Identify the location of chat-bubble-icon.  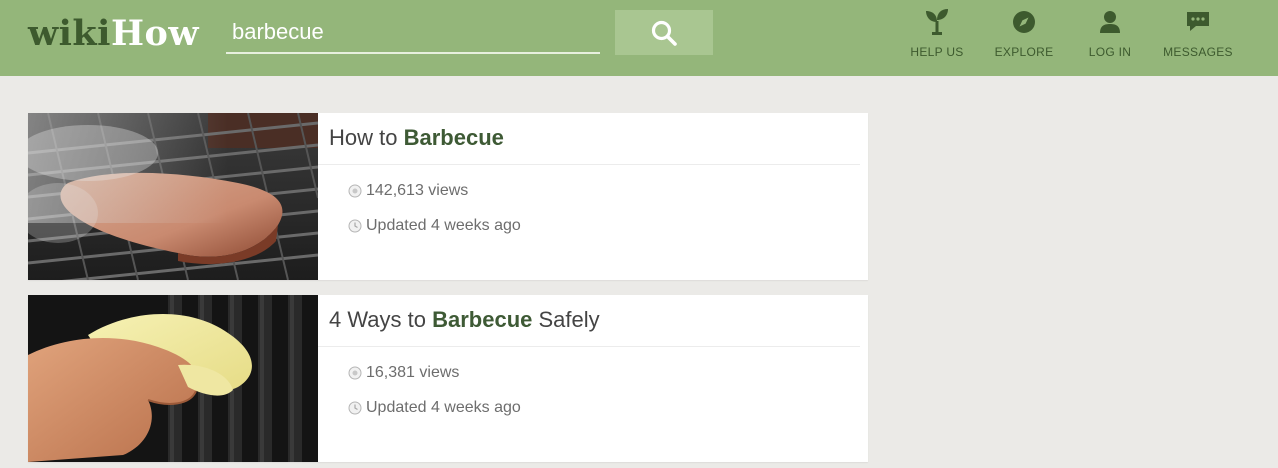
(1198, 22).